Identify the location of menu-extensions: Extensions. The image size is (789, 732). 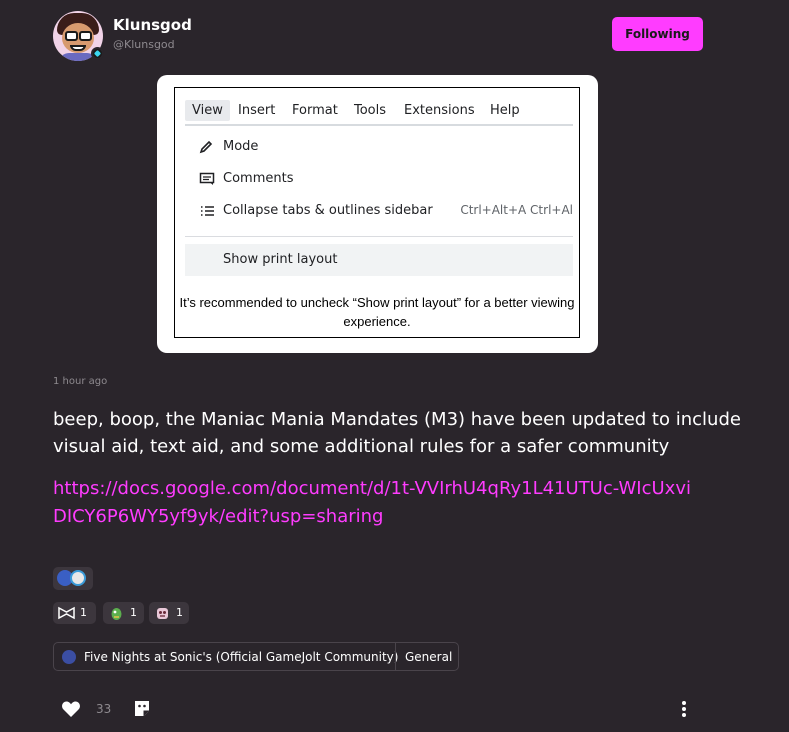
(439, 110).